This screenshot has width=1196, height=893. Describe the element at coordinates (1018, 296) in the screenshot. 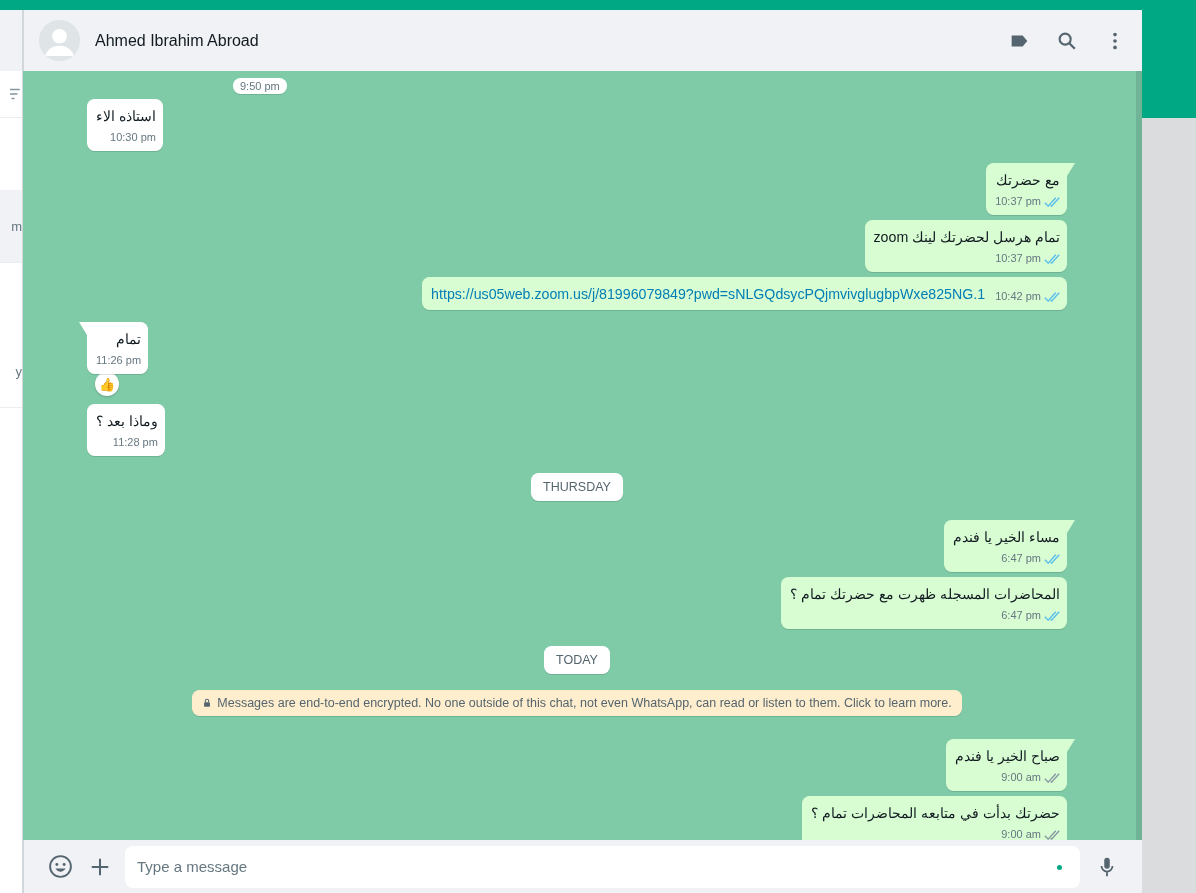

I see `message-time: 10:42 pm` at that location.